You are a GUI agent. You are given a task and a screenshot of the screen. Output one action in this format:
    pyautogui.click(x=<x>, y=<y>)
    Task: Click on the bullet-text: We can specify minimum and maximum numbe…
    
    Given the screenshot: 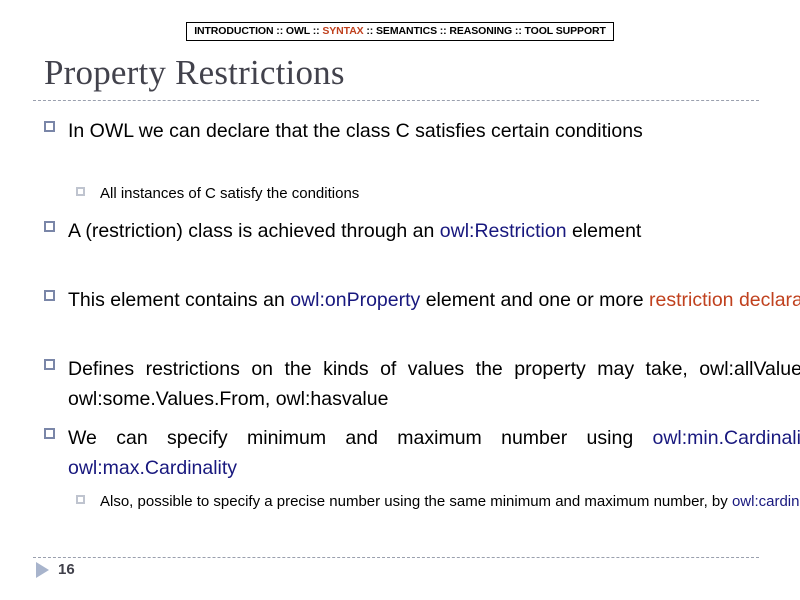 What is the action you would take?
    pyautogui.click(x=434, y=453)
    